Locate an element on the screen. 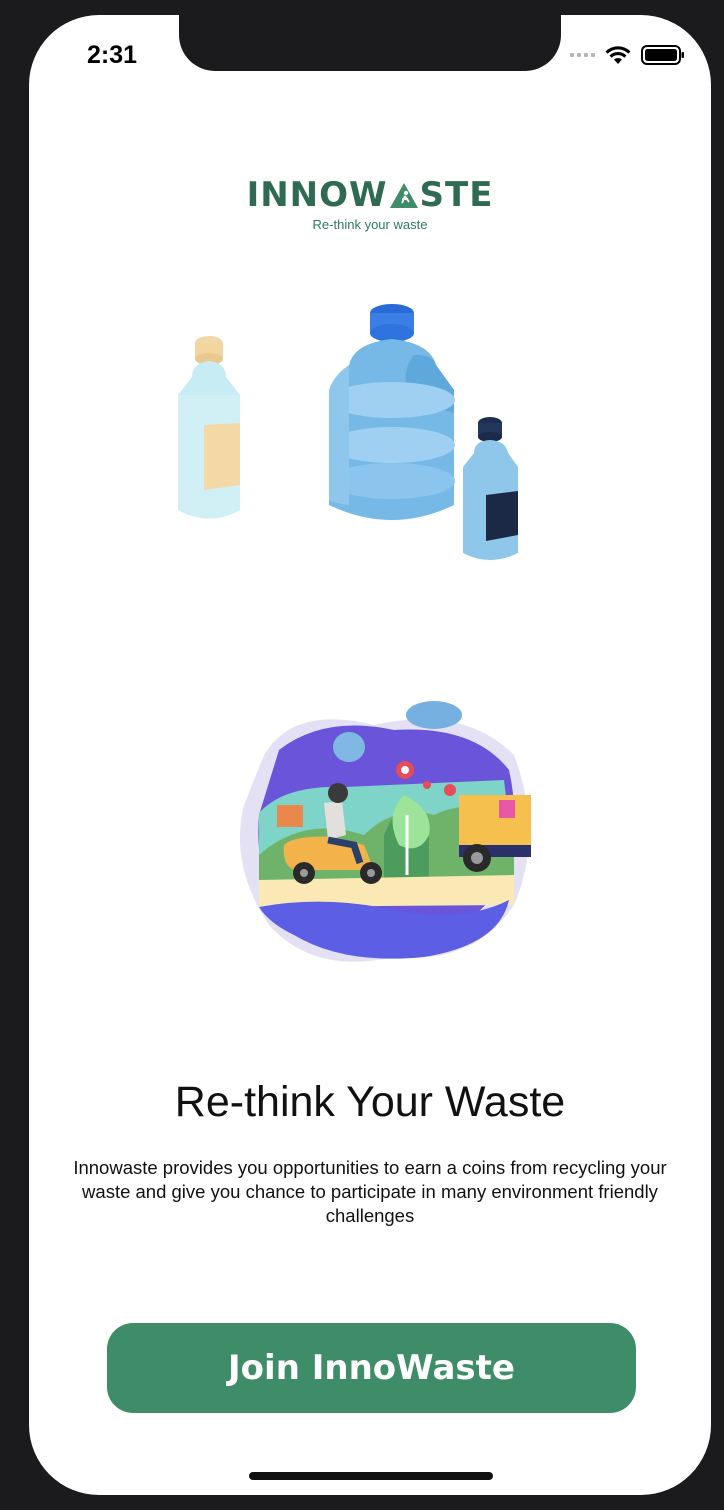 This screenshot has height=1510, width=724. signal-icon is located at coordinates (582, 55).